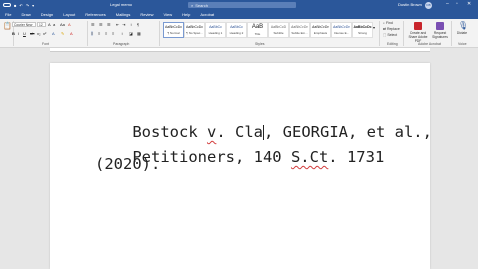 The image size is (478, 269). What do you see at coordinates (457, 4) in the screenshot?
I see `maximize-icon: ▫` at bounding box center [457, 4].